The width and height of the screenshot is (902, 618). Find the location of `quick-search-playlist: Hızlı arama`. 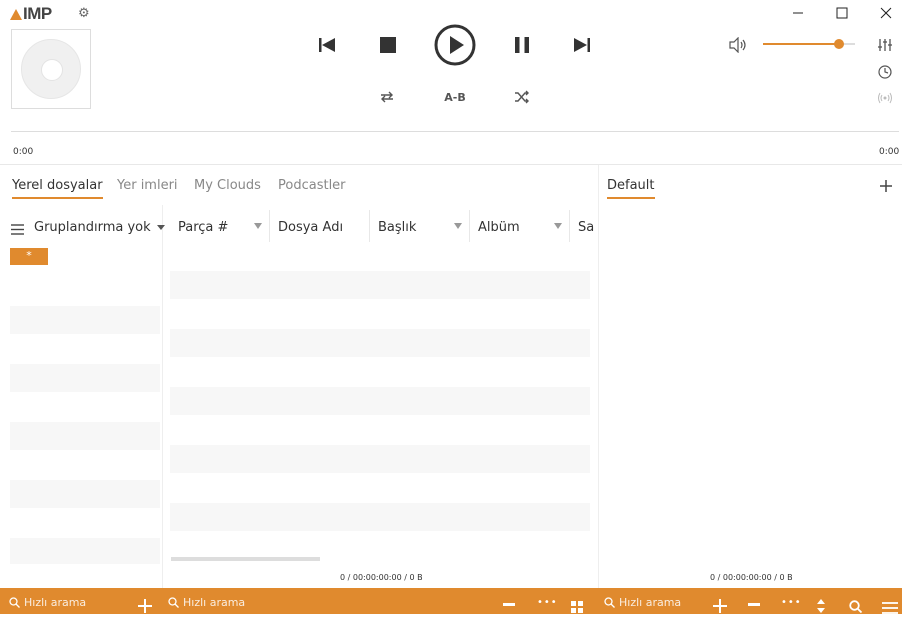

quick-search-playlist: Hızlı arama is located at coordinates (642, 602).